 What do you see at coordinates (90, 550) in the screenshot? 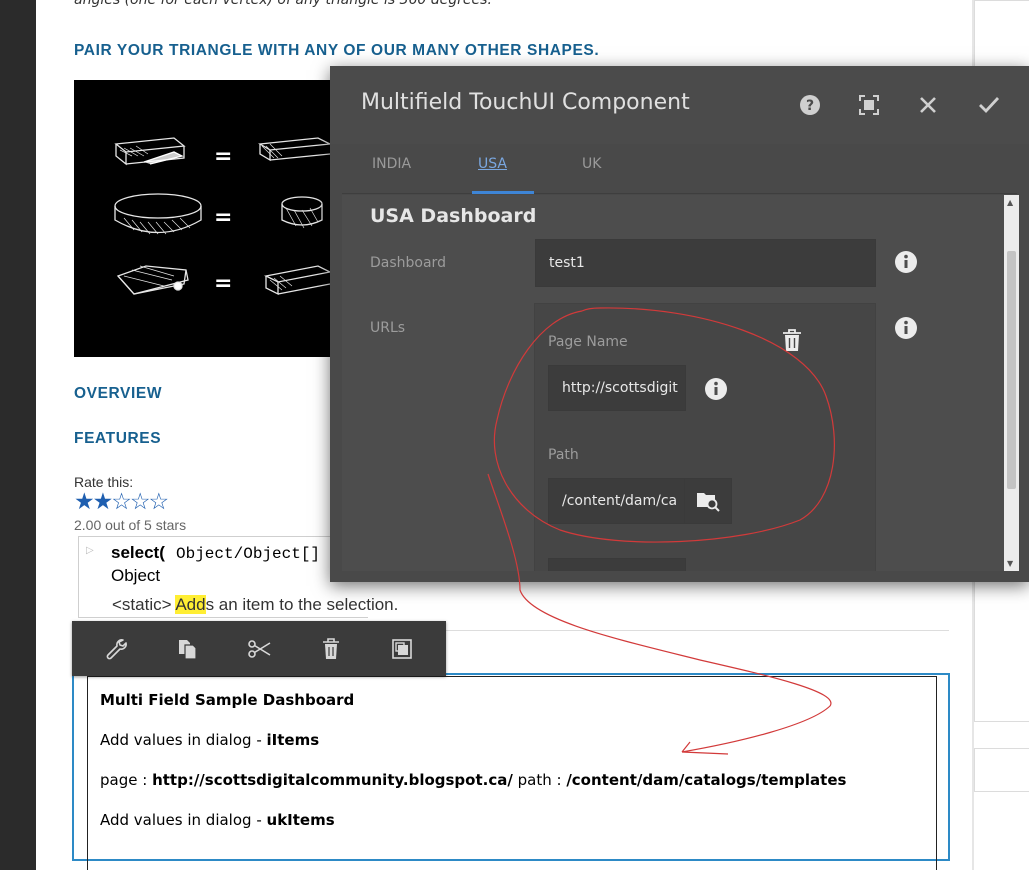
I see `expand-arrow-icon: ▷` at bounding box center [90, 550].